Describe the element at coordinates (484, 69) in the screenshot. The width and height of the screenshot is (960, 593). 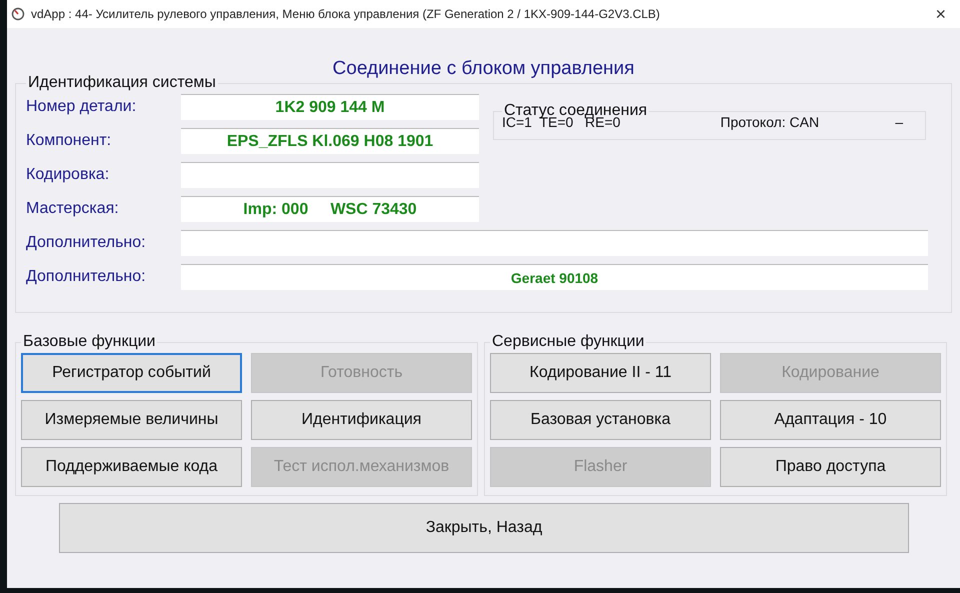
I see `heading: Соединение с блоком управления` at that location.